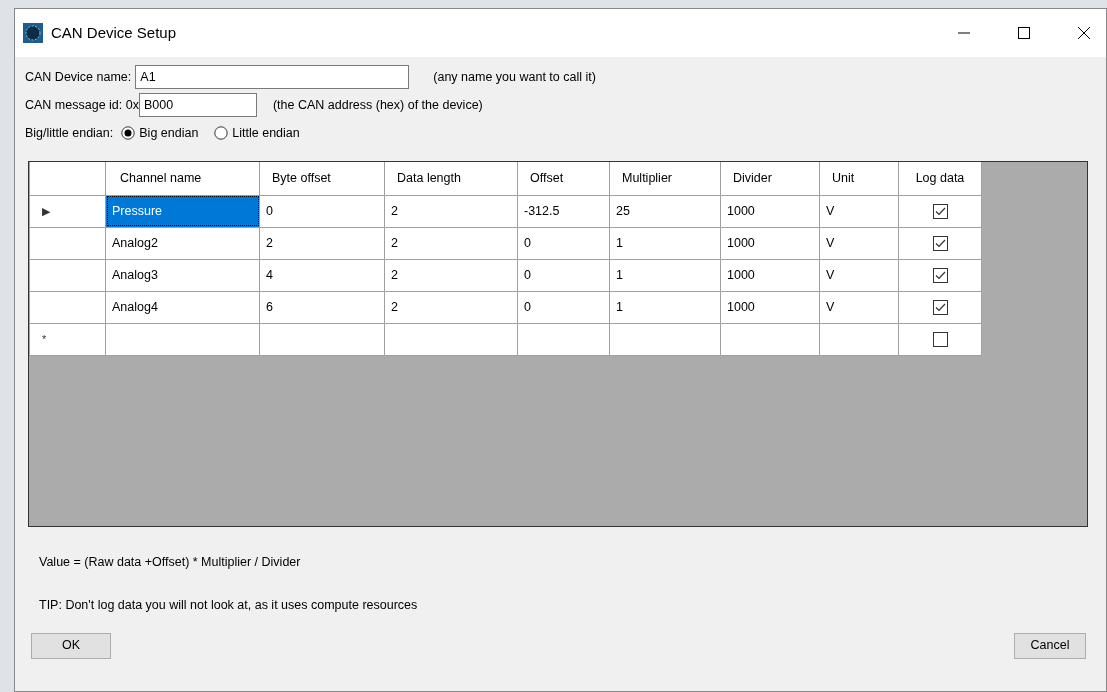 This screenshot has height=692, width=1107. I want to click on table-cell: 4, so click(322, 275).